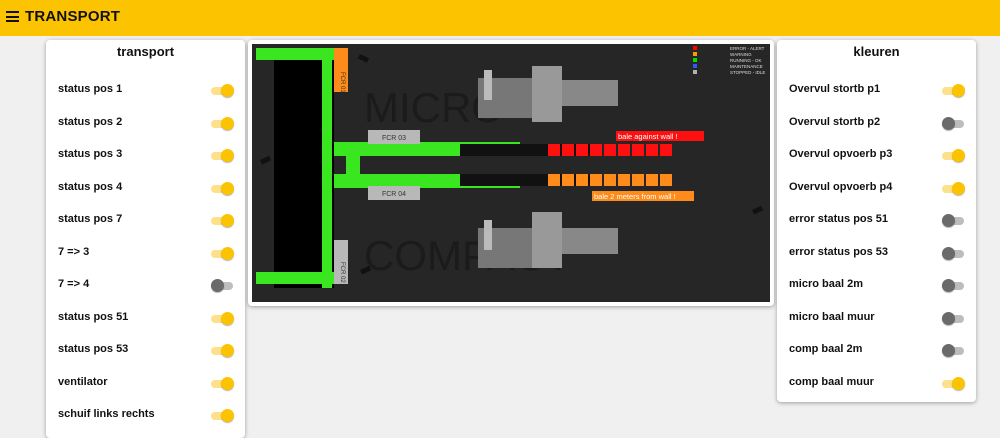  Describe the element at coordinates (90, 186) in the screenshot. I see `transport-row-label: status pos 4` at that location.